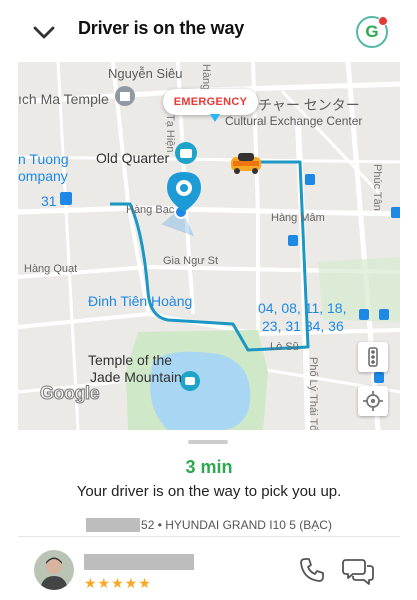  I want to click on map-label: 04, 08, 11, 18,, so click(302, 308).